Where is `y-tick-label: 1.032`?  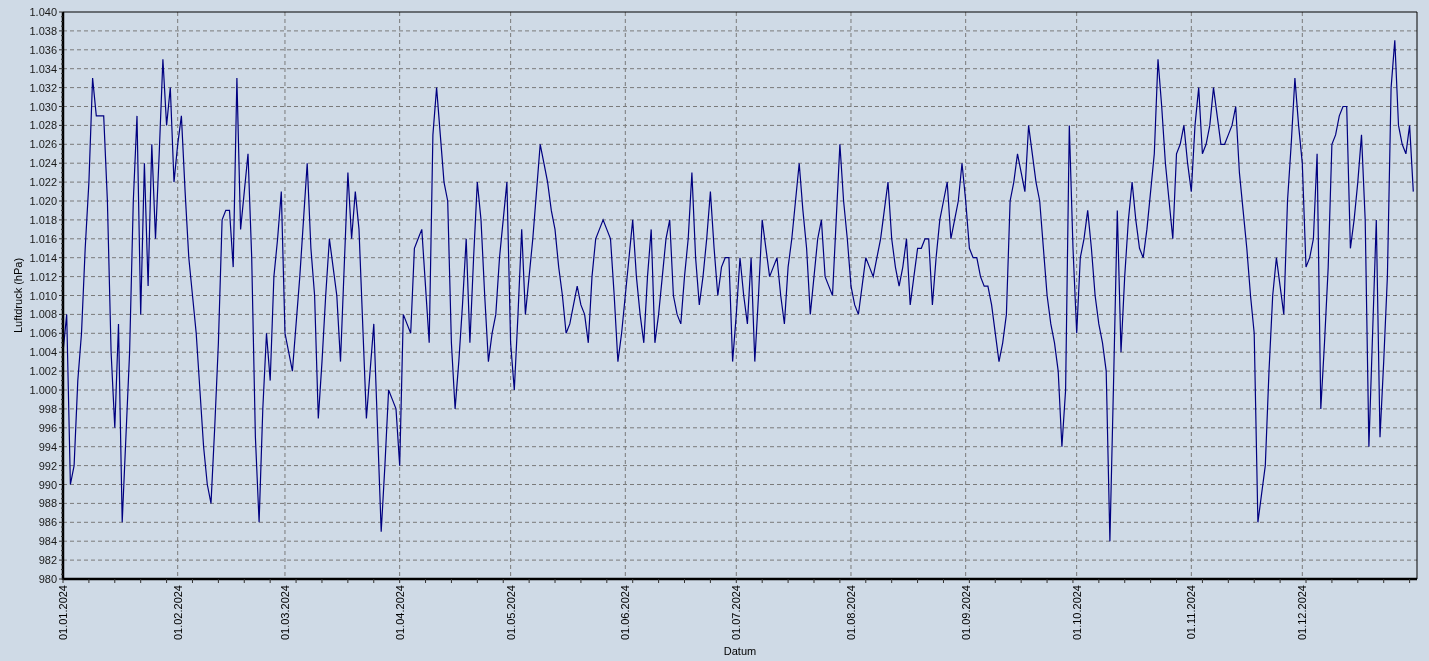 y-tick-label: 1.032 is located at coordinates (43, 87).